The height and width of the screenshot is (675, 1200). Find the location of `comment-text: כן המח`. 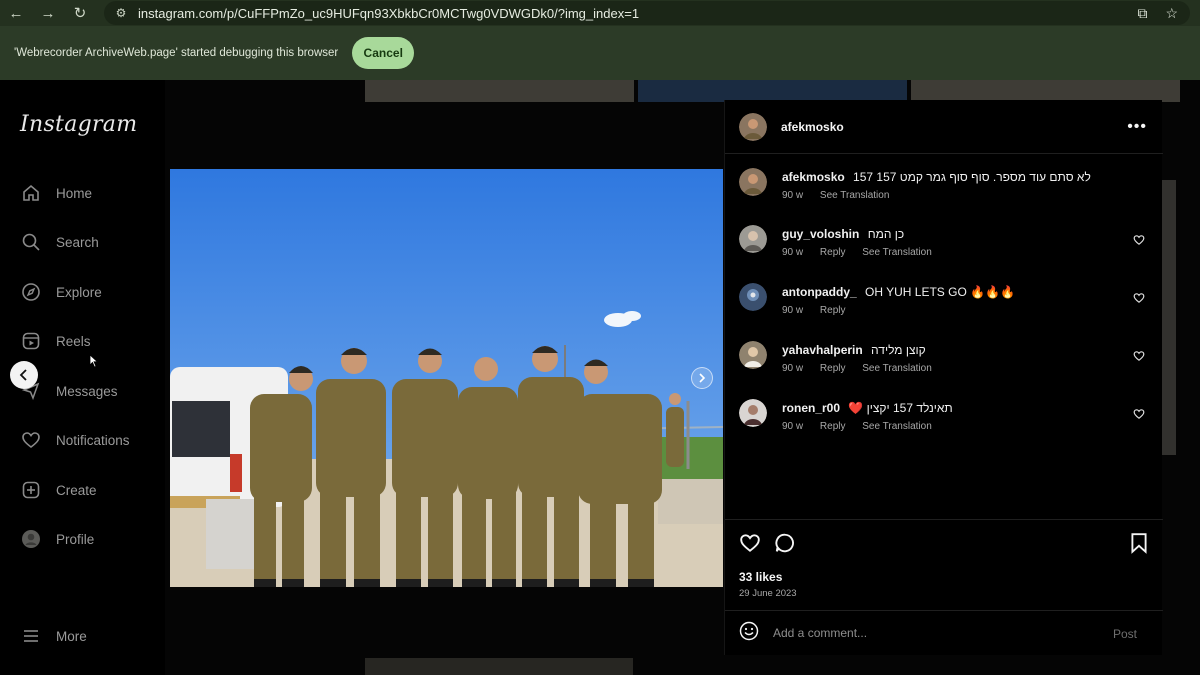

comment-text: כן המח is located at coordinates (886, 234).